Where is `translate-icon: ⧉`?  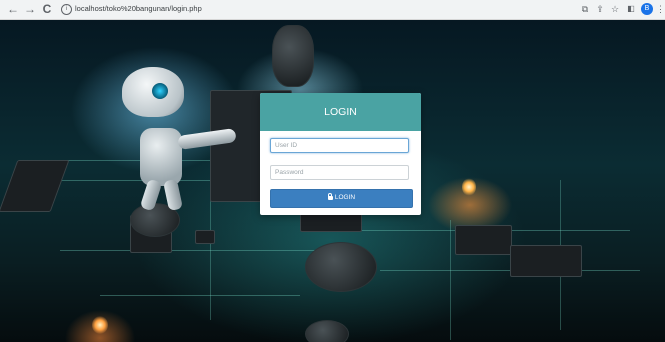
translate-icon: ⧉ is located at coordinates (585, 9).